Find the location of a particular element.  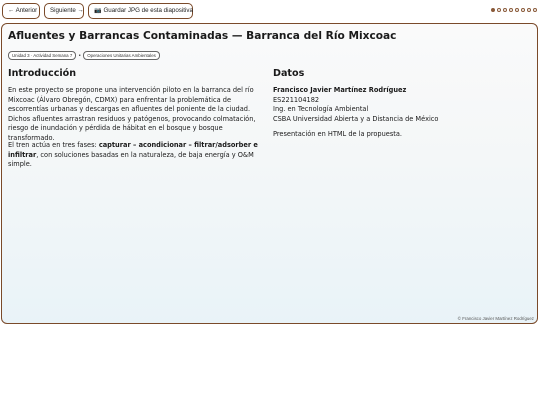

copyright-footer: © Francisco Javier Martínez Rodríguez is located at coordinates (495, 318).